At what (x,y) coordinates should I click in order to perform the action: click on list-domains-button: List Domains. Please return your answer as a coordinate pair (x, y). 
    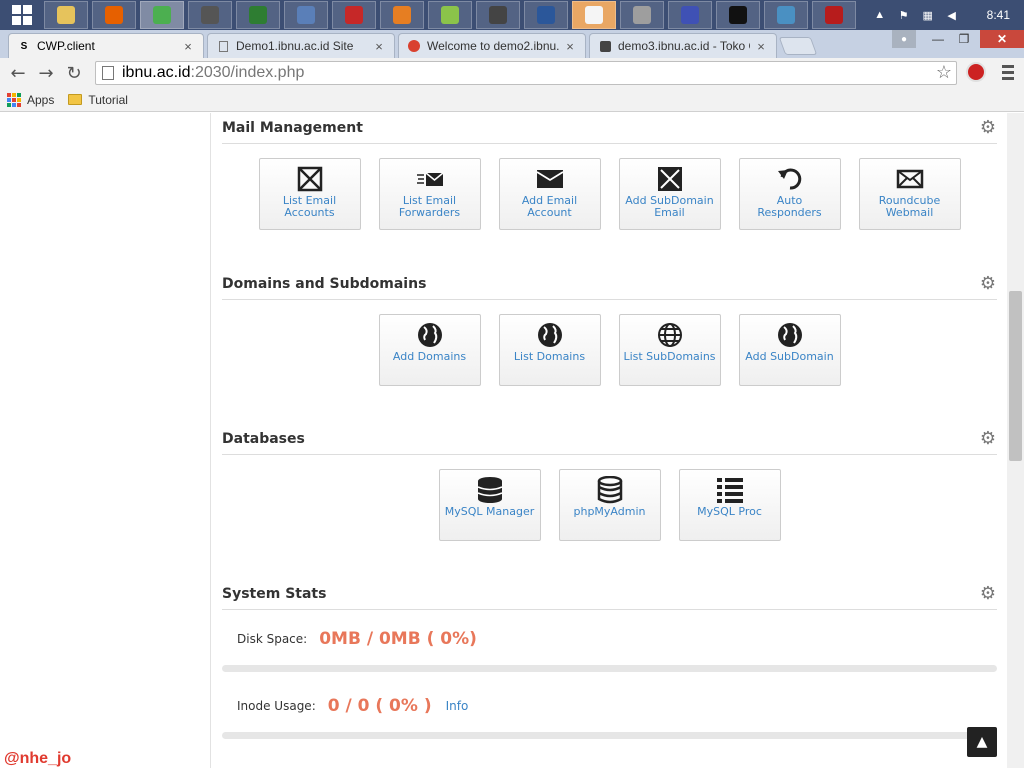
    Looking at the image, I should click on (549, 350).